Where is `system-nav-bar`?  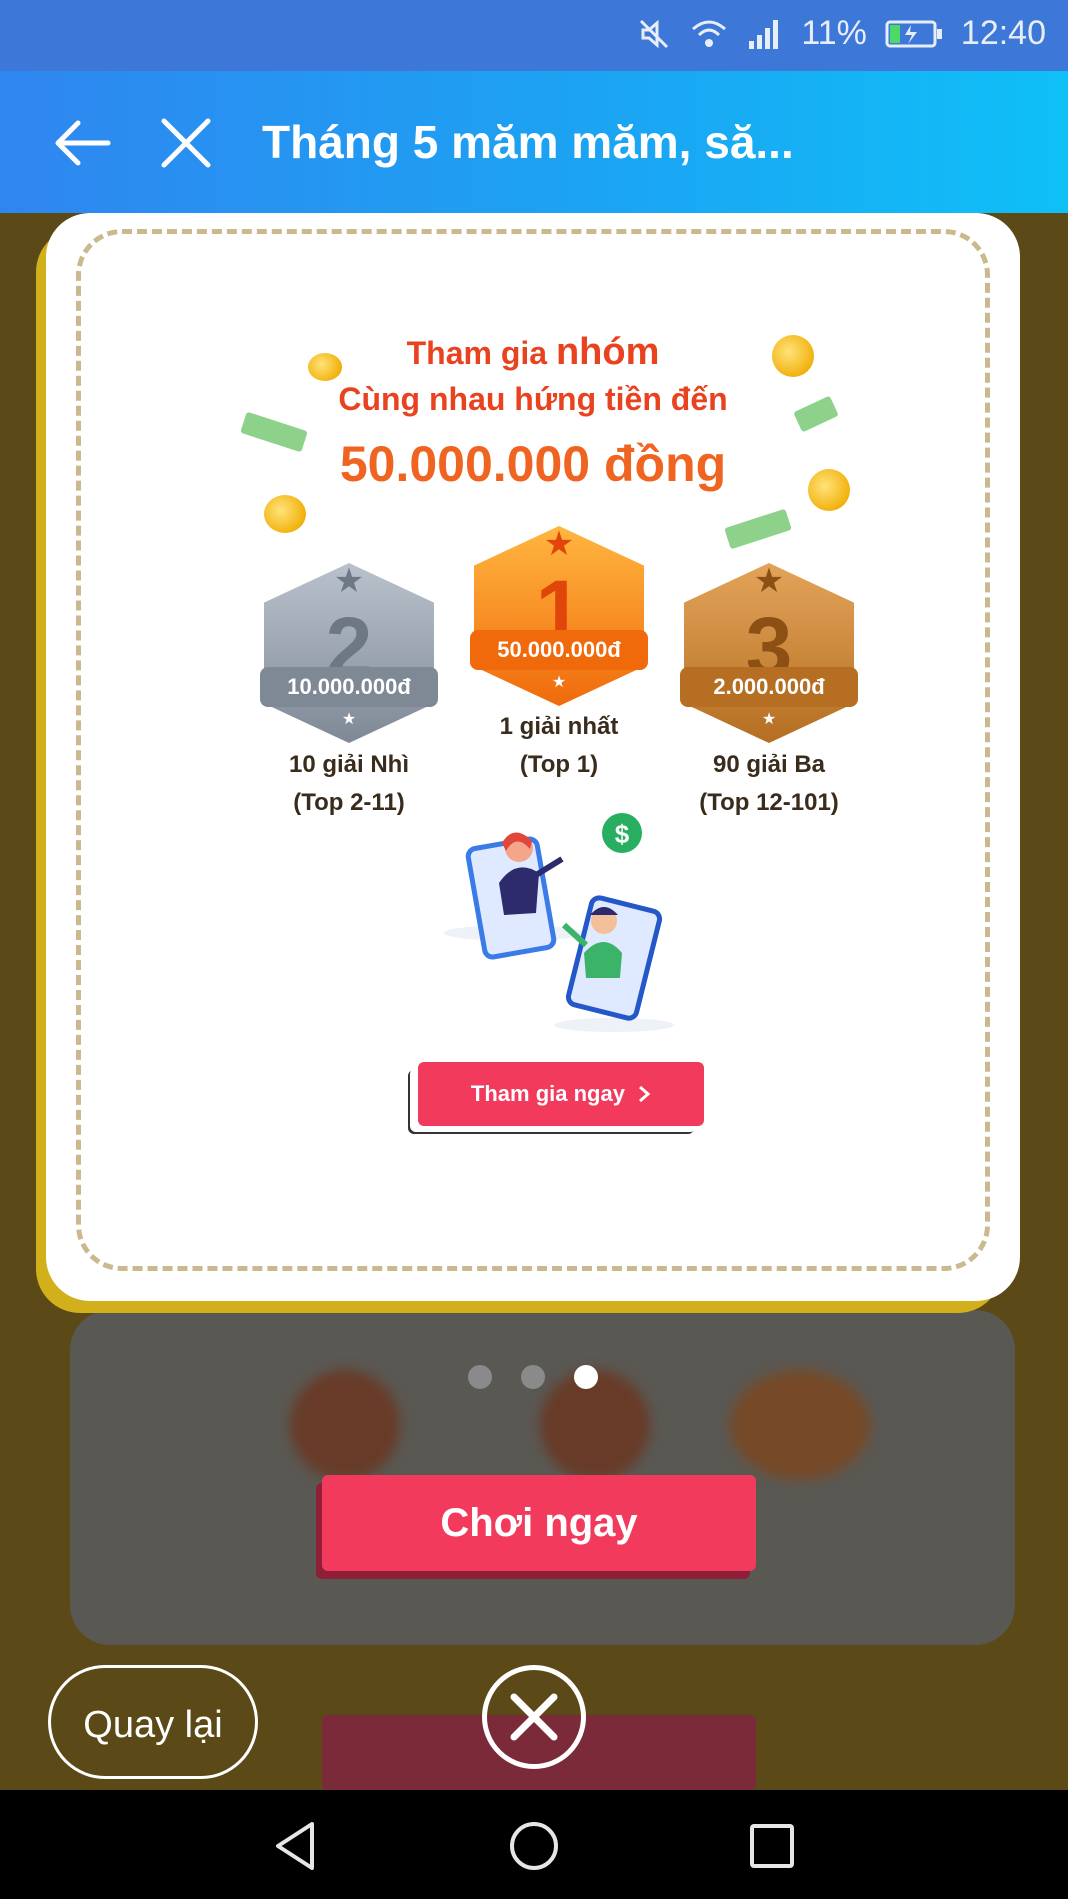
system-nav-bar is located at coordinates (534, 1844).